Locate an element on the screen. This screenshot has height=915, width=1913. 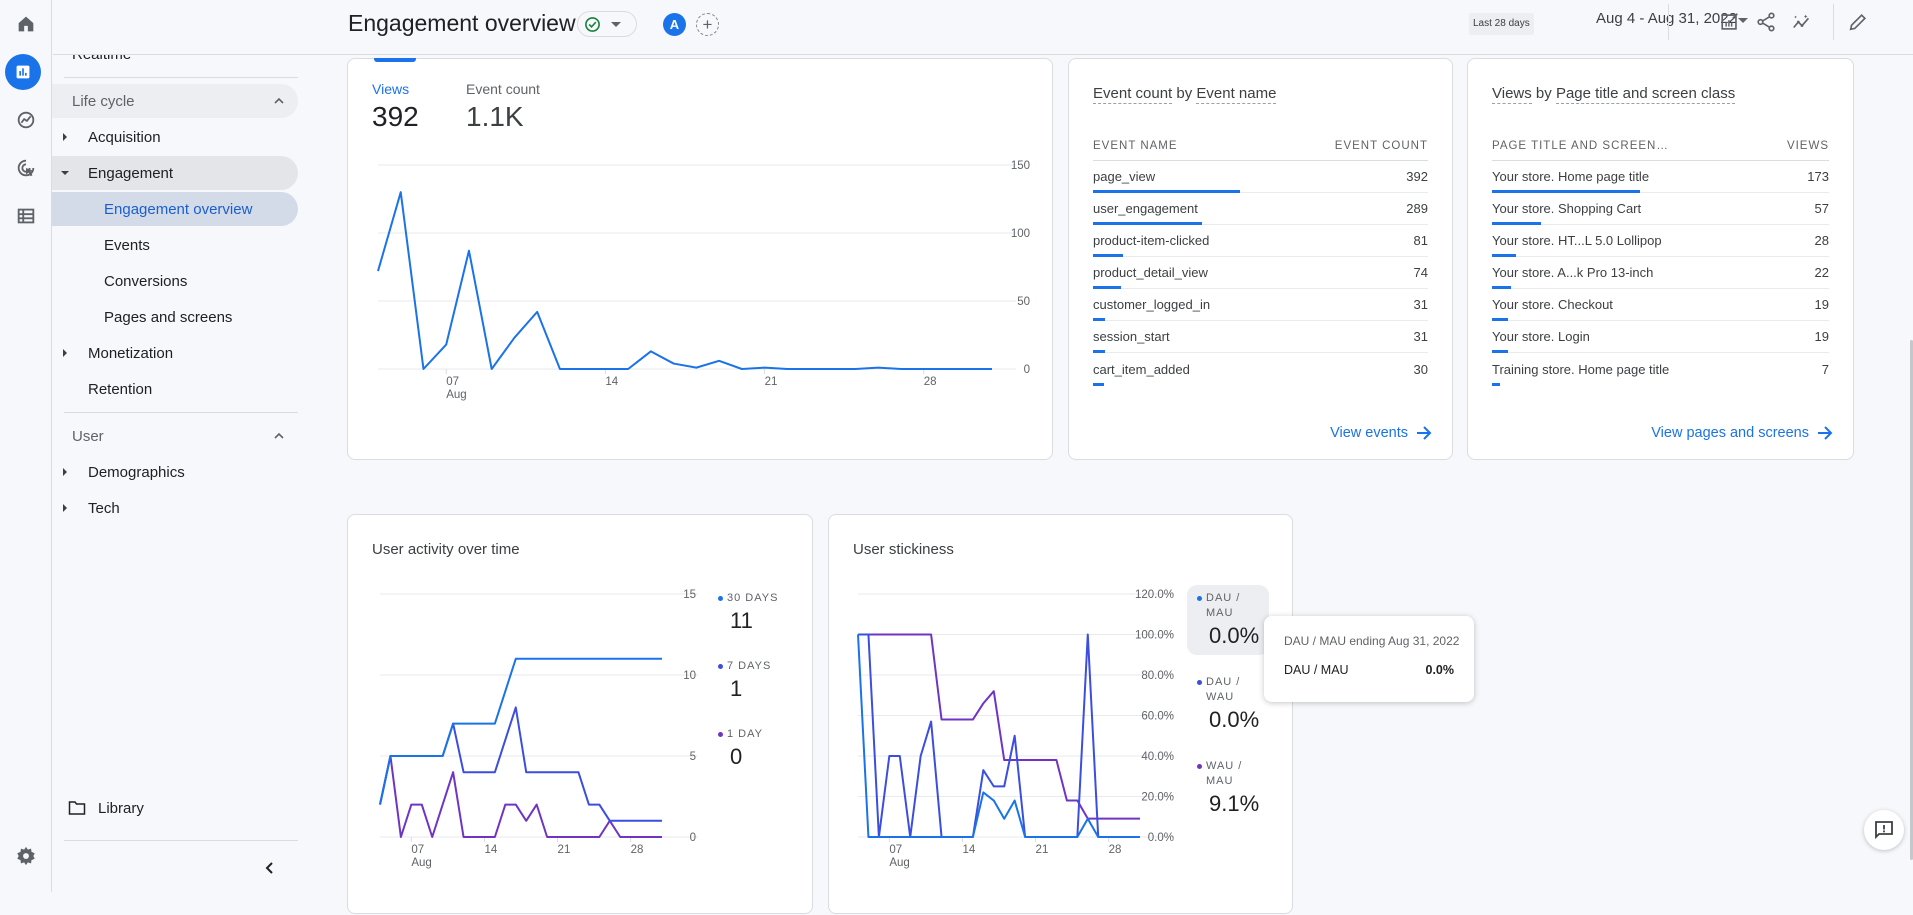
row-value: 19 is located at coordinates (1821, 336).